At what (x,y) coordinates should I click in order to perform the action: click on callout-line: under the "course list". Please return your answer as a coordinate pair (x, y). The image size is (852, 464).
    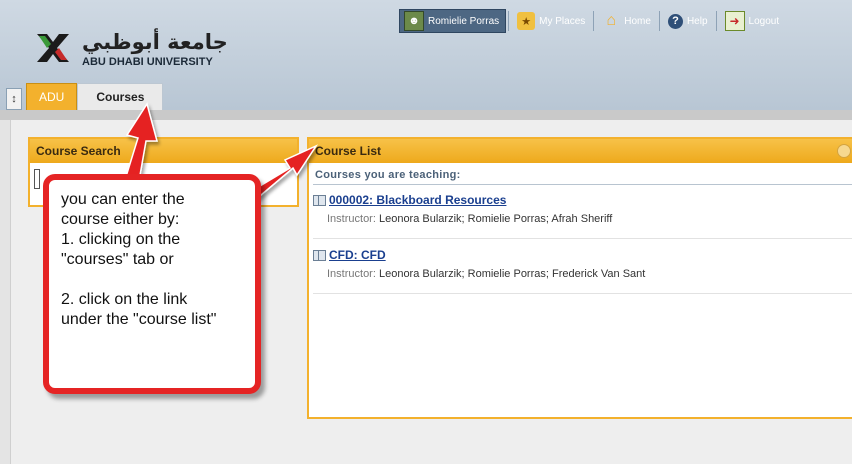
    Looking at the image, I should click on (139, 319).